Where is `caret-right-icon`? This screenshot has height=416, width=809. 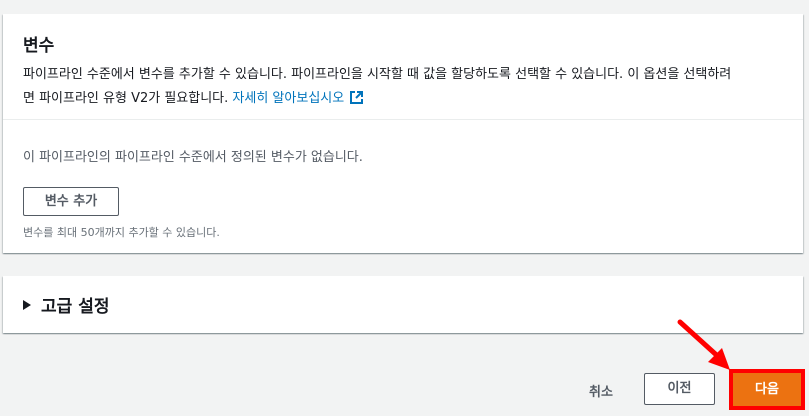
caret-right-icon is located at coordinates (27, 304).